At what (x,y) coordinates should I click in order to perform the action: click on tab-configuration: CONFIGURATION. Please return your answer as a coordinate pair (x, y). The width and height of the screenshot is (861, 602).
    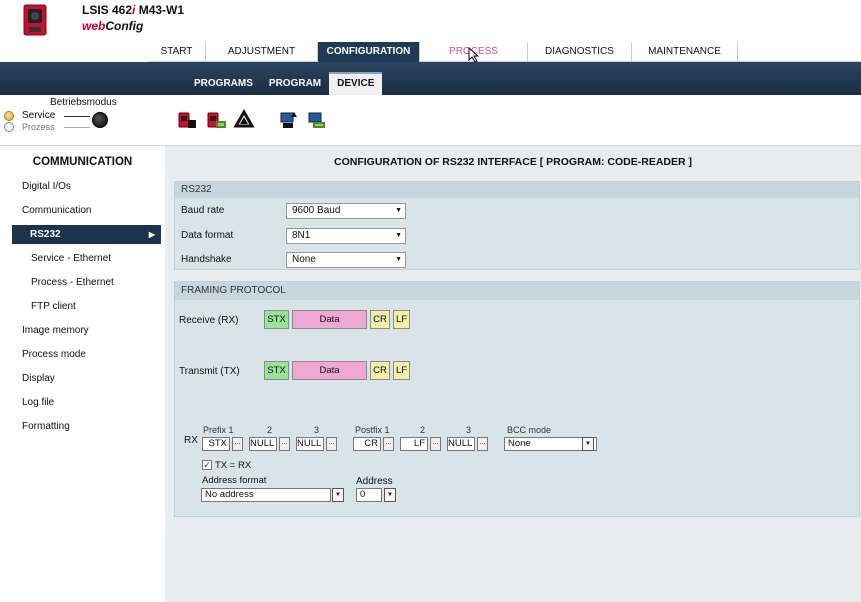
    Looking at the image, I should click on (369, 52).